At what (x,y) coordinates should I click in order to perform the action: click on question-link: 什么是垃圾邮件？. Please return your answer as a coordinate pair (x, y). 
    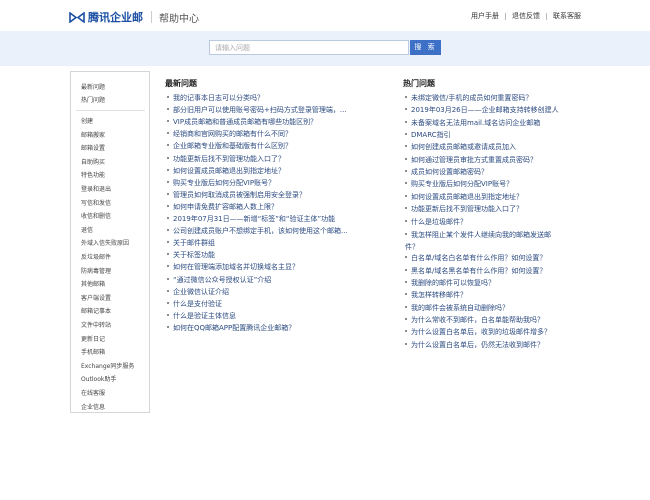
    Looking at the image, I should click on (436, 222).